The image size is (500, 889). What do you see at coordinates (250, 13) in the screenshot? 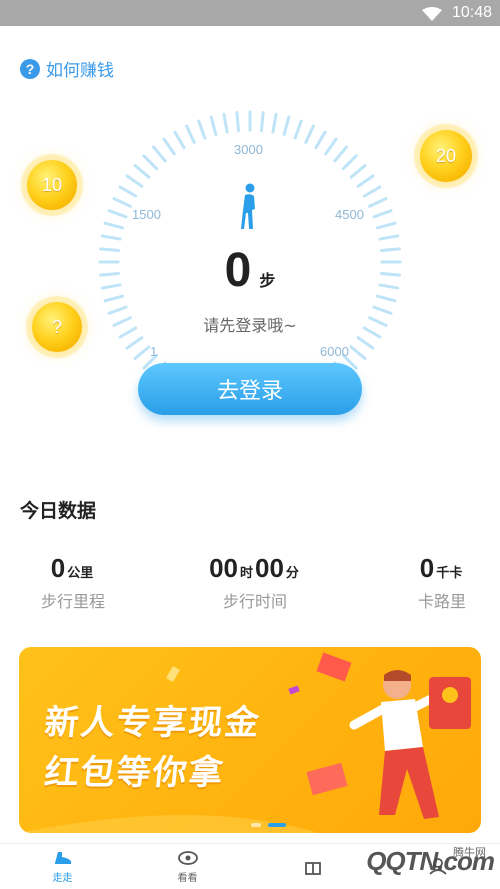
I see `status-bar: 10:48` at bounding box center [250, 13].